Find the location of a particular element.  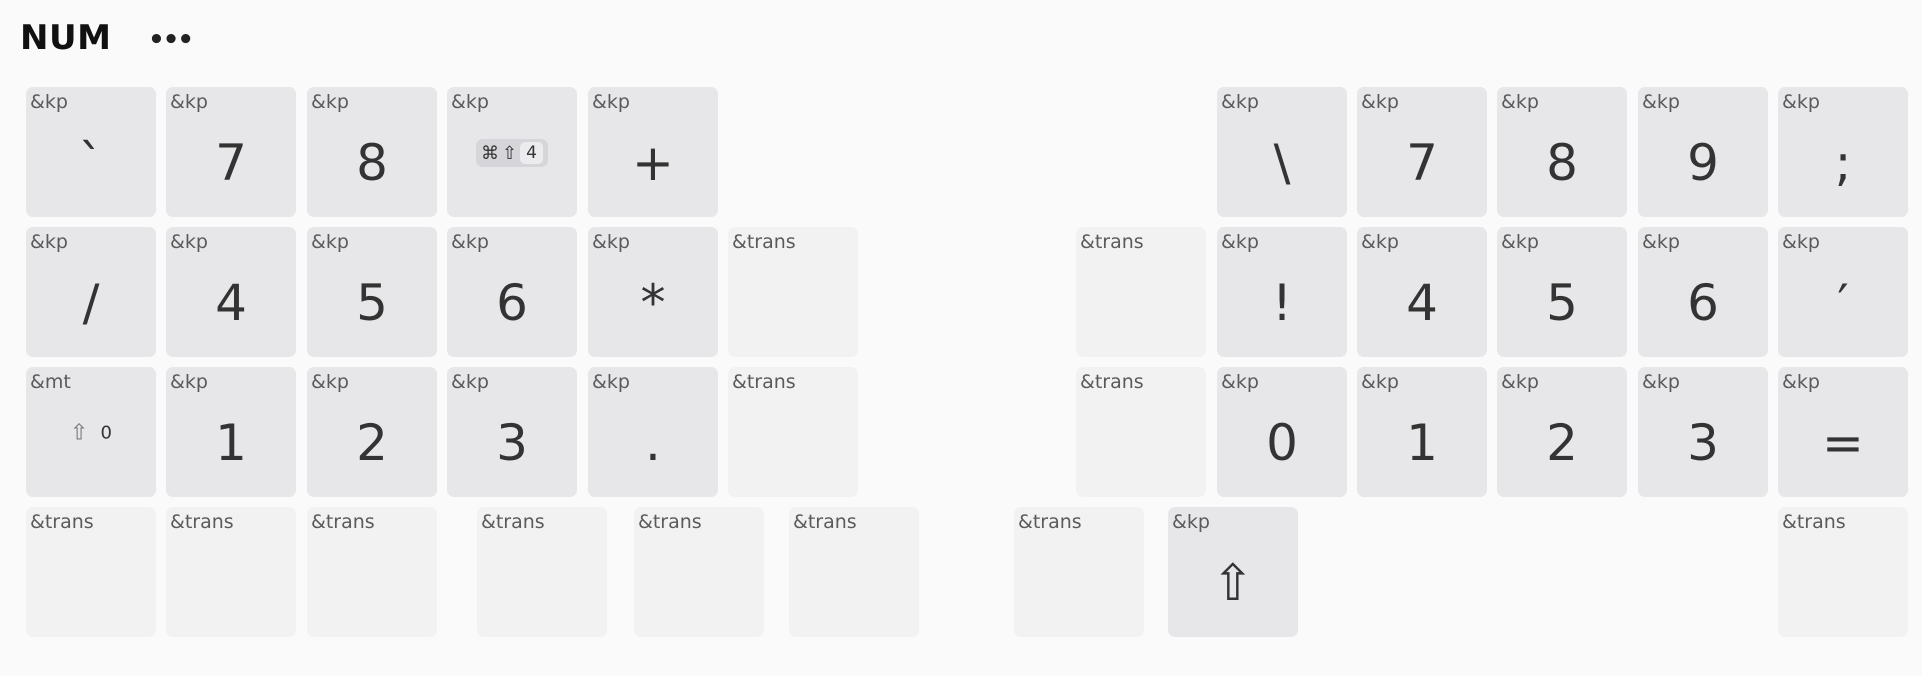

key-17: &kp! is located at coordinates (1282, 292).